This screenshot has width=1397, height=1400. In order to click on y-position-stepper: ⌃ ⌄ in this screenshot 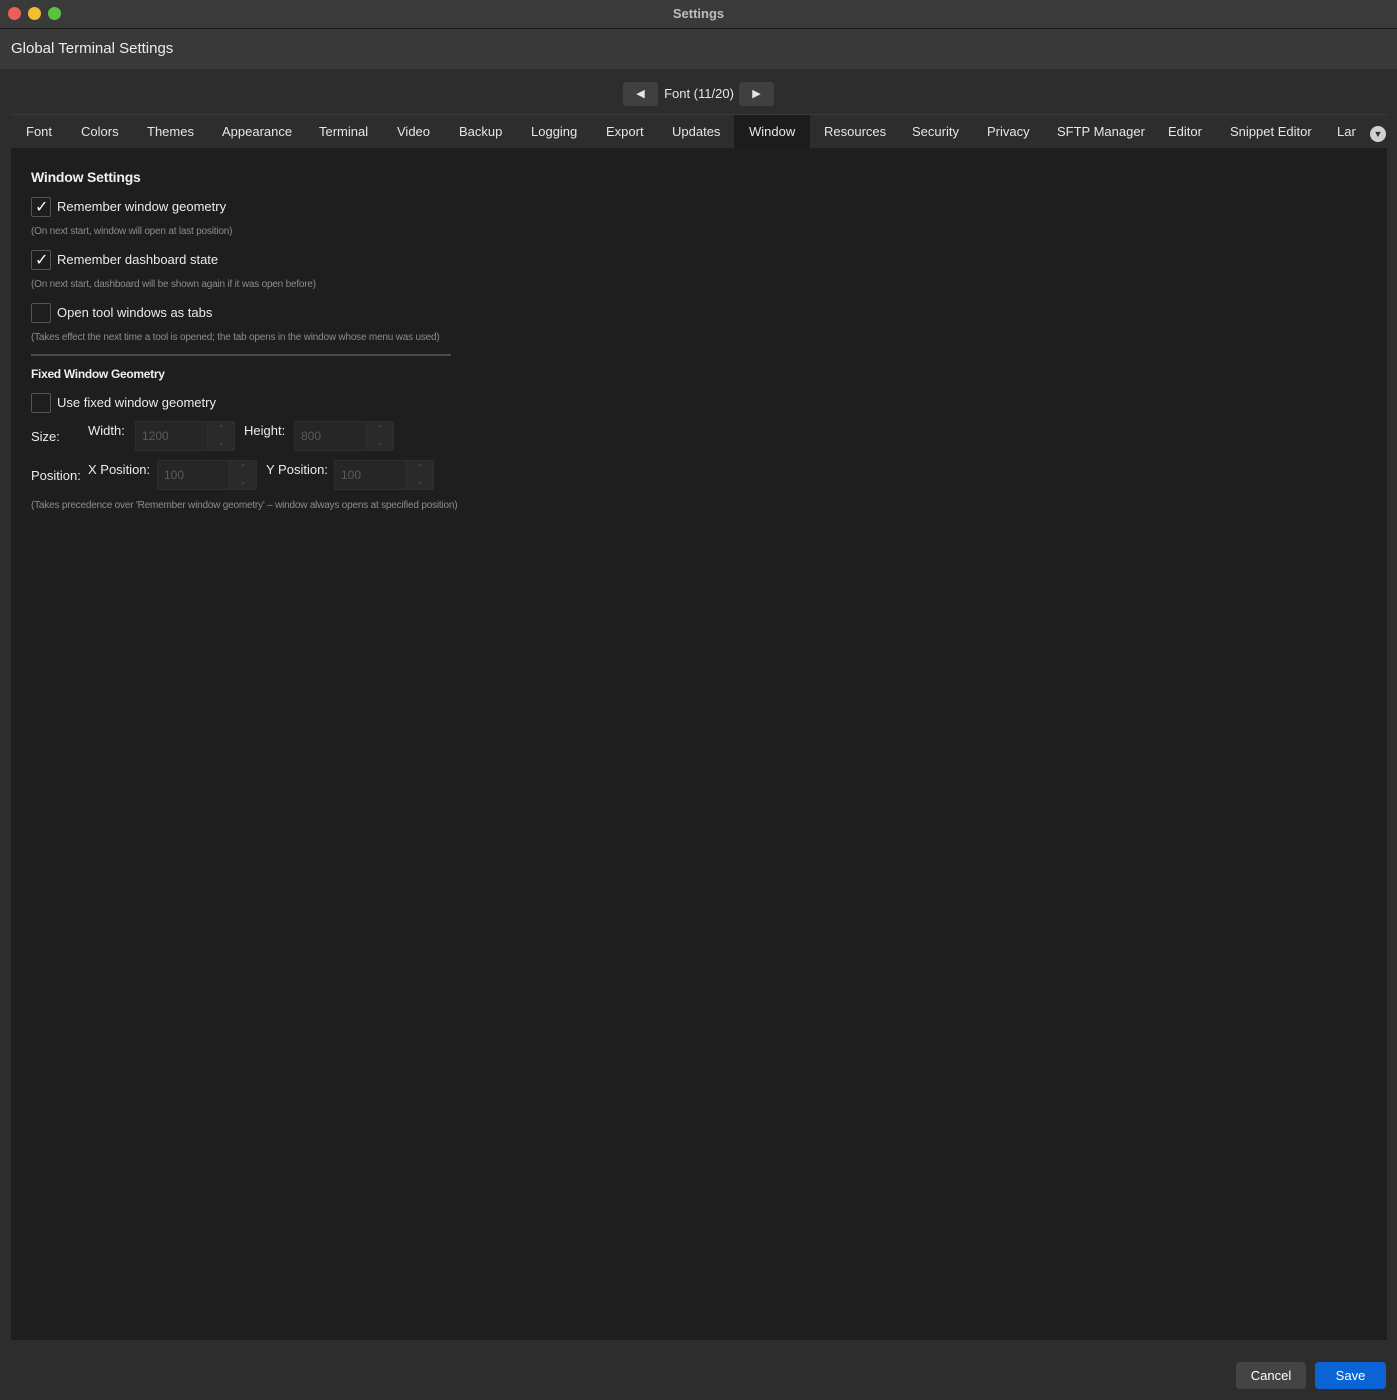, I will do `click(419, 475)`.